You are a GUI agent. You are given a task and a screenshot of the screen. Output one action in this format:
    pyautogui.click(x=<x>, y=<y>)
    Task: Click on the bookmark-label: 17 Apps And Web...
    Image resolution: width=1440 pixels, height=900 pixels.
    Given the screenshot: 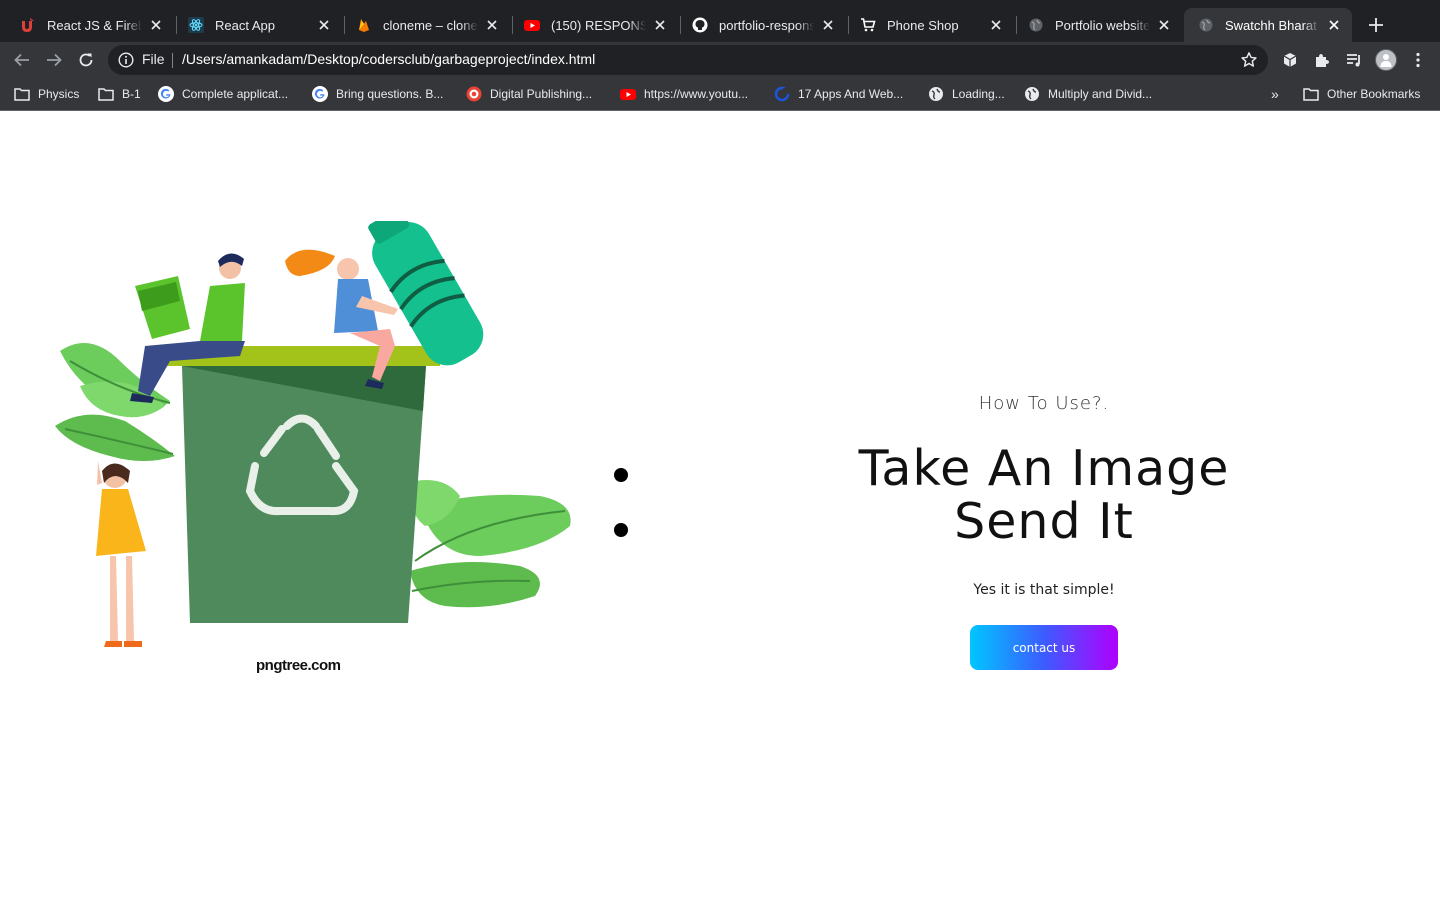 What is the action you would take?
    pyautogui.click(x=851, y=94)
    